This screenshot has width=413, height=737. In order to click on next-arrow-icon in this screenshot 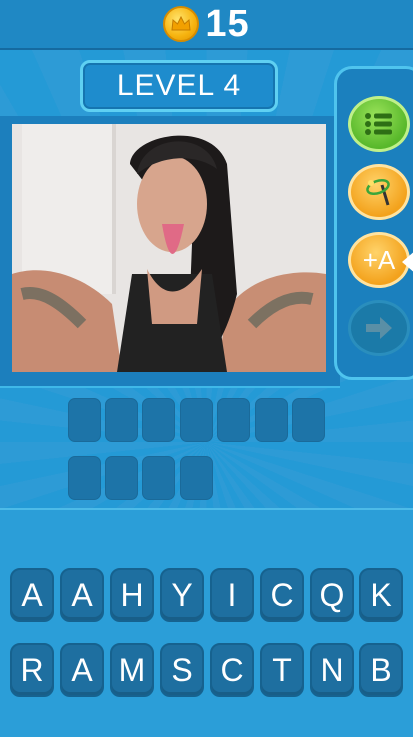, I will do `click(379, 328)`.